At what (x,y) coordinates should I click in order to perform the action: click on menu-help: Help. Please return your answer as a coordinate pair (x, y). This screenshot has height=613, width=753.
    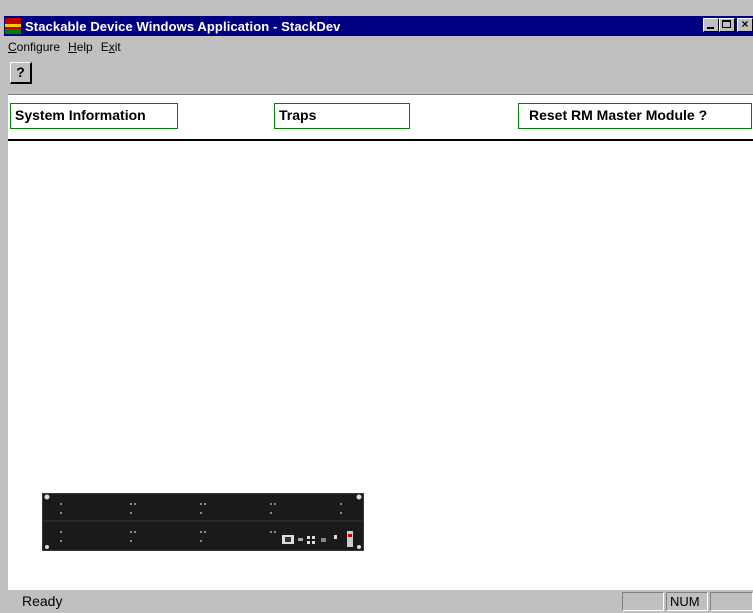
    Looking at the image, I should click on (80, 48).